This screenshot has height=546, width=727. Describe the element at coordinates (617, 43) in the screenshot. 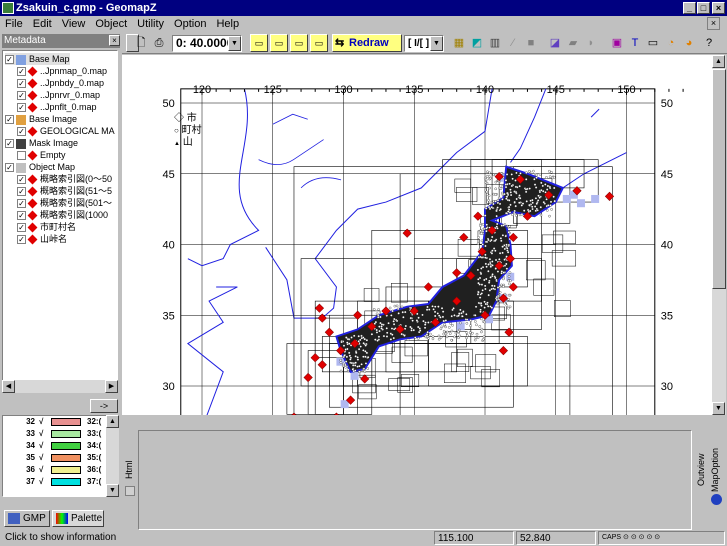

I see `palette-icon: ▣` at that location.